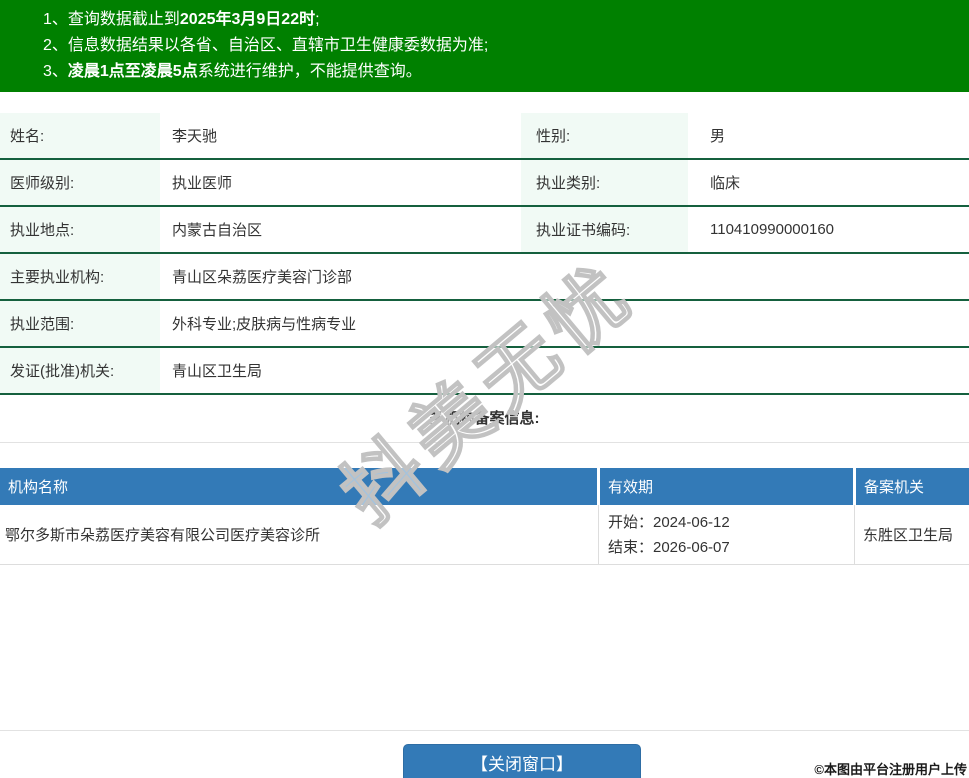  Describe the element at coordinates (132, 71) in the screenshot. I see `notice-3-bold: 凌晨1点至凌晨5点` at that location.